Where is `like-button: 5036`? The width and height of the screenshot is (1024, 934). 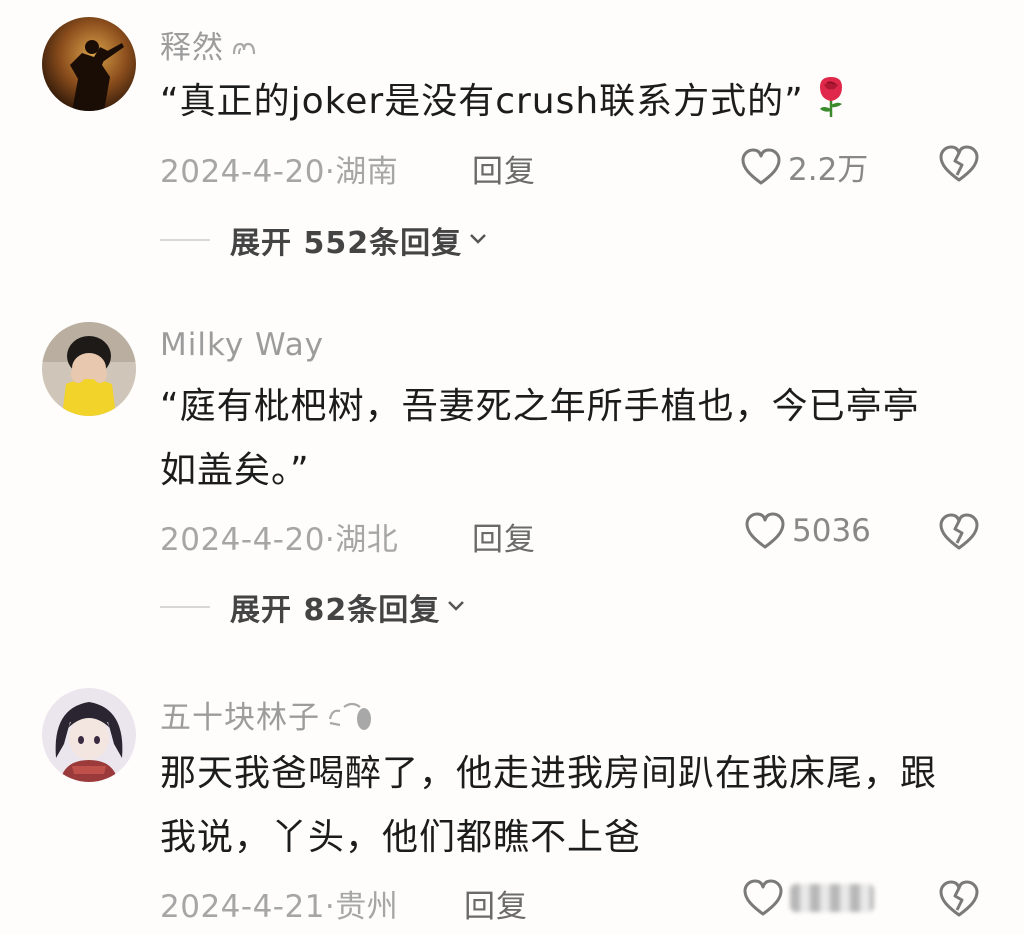
like-button: 5036 is located at coordinates (807, 531).